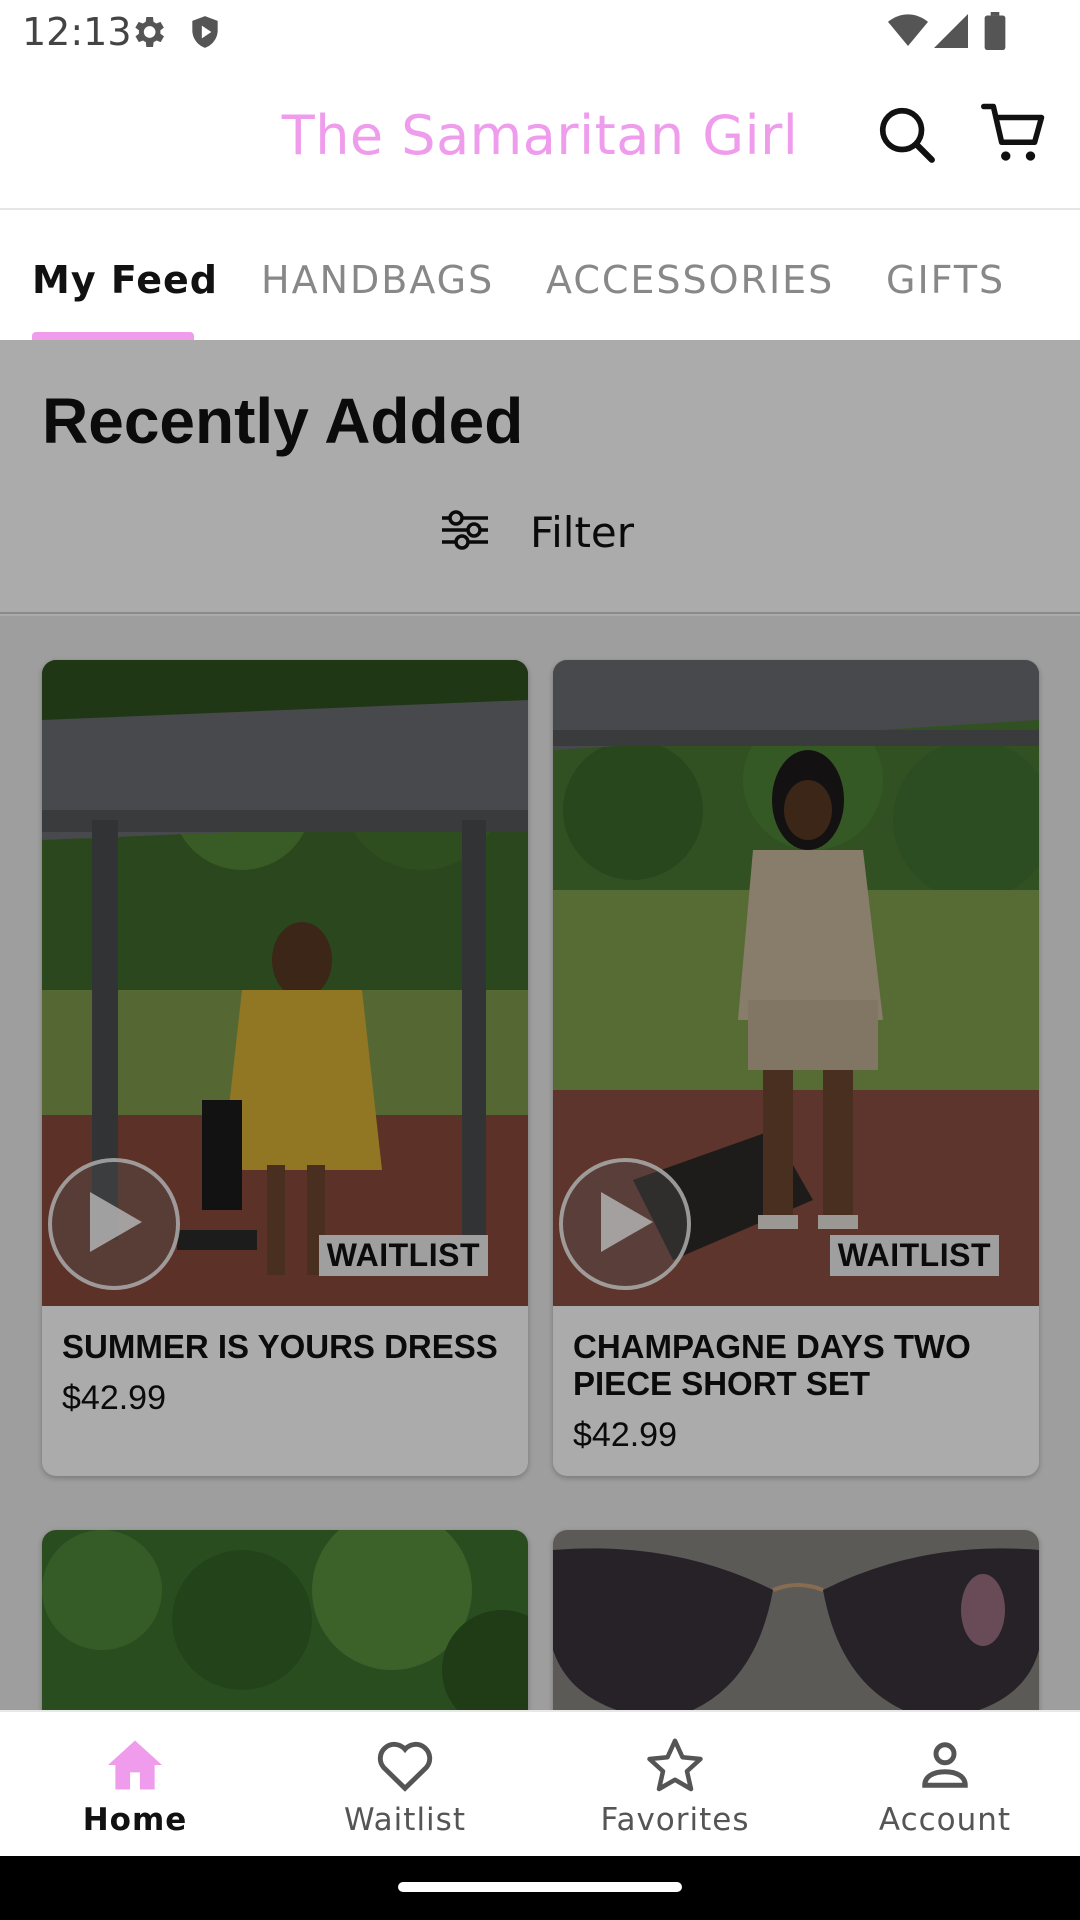 Image resolution: width=1080 pixels, height=1920 pixels. I want to click on cart-icon, so click(1014, 136).